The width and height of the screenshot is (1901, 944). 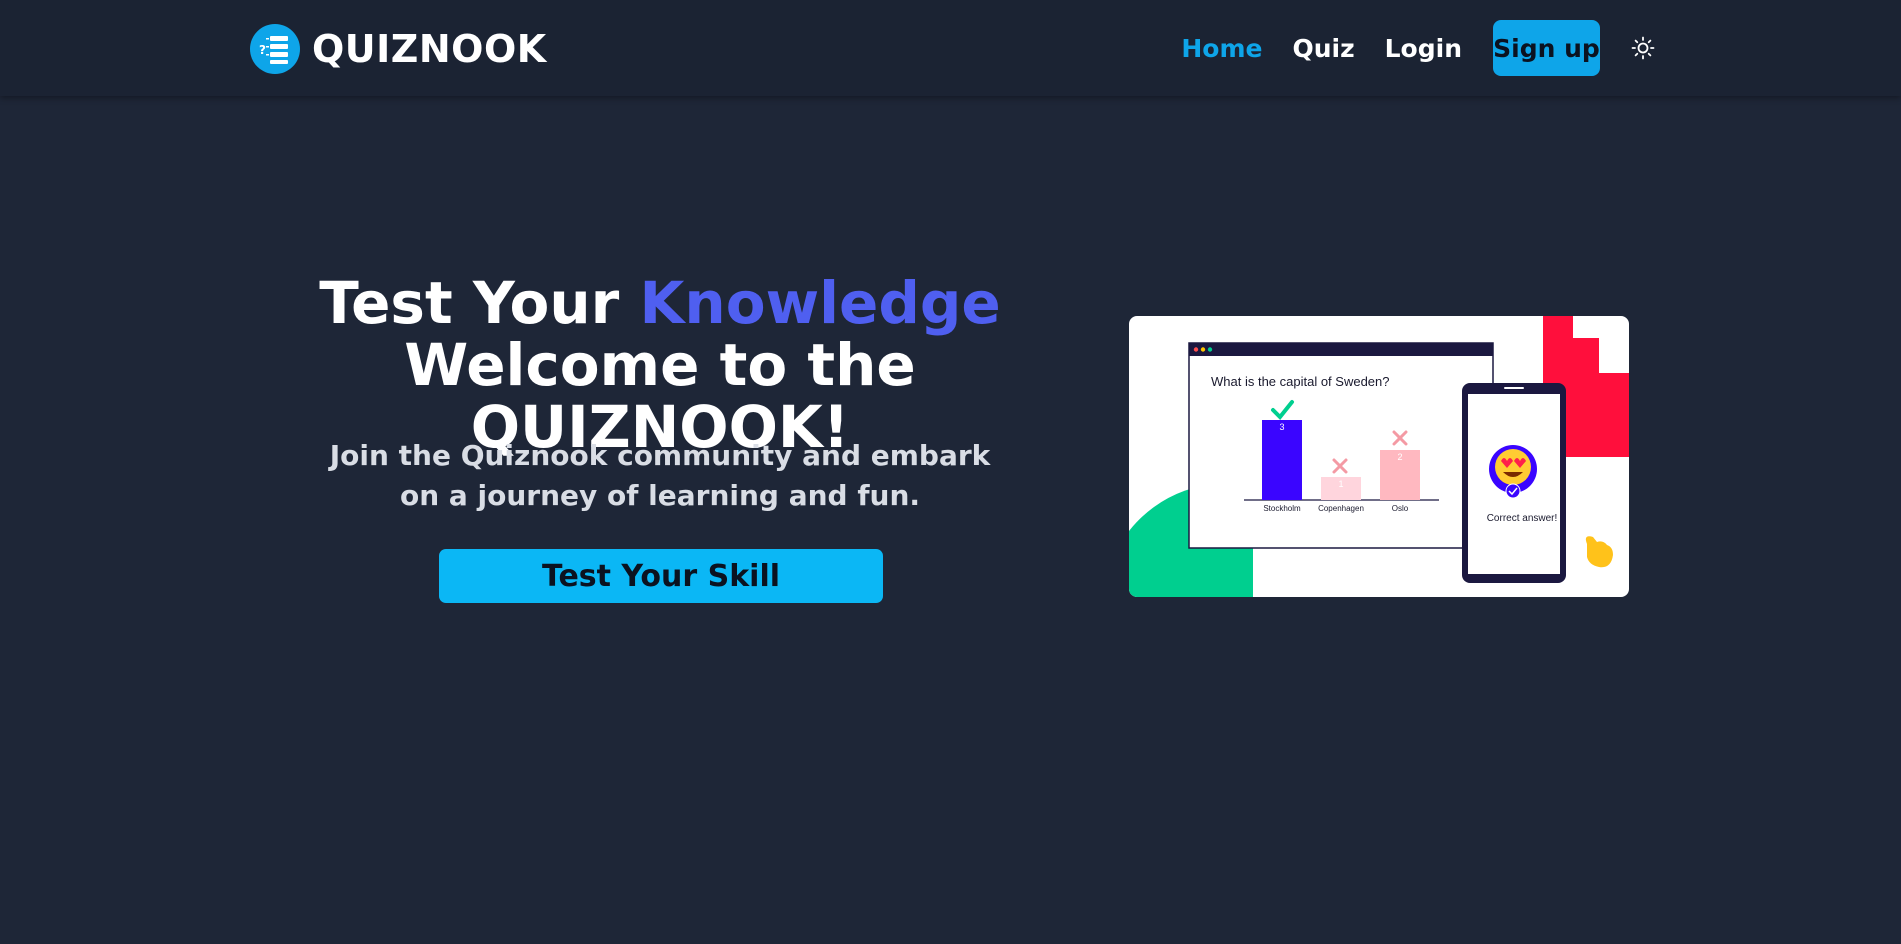 What do you see at coordinates (660, 455) in the screenshot?
I see `hero-subtitle-line1: Join the Quiznook community and embark` at bounding box center [660, 455].